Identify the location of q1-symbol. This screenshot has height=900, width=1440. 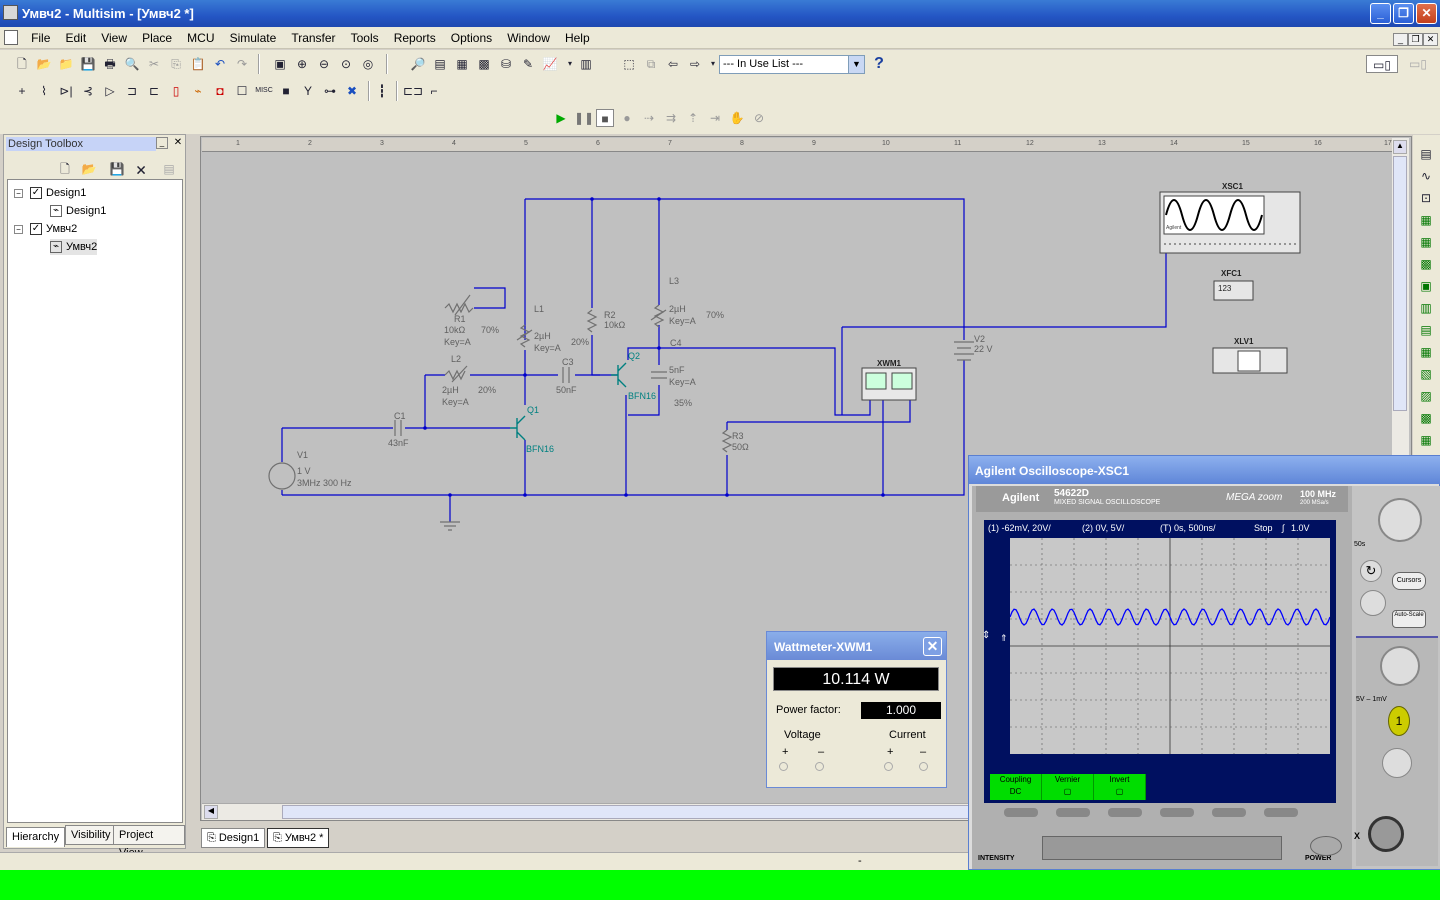
(518, 428).